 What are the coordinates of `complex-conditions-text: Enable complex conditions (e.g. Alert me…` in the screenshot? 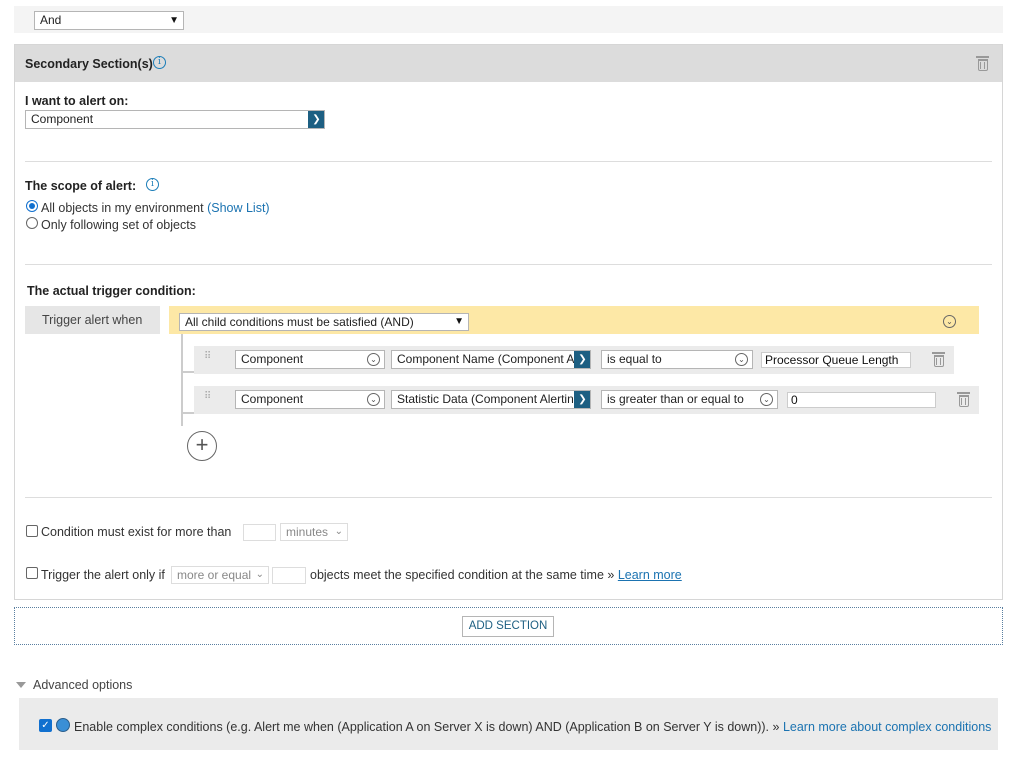 It's located at (427, 727).